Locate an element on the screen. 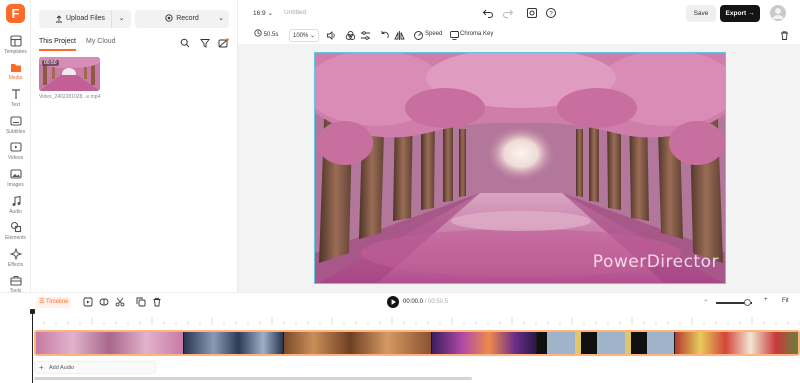 The image size is (800, 383). adjust-sliders-icon is located at coordinates (365, 35).